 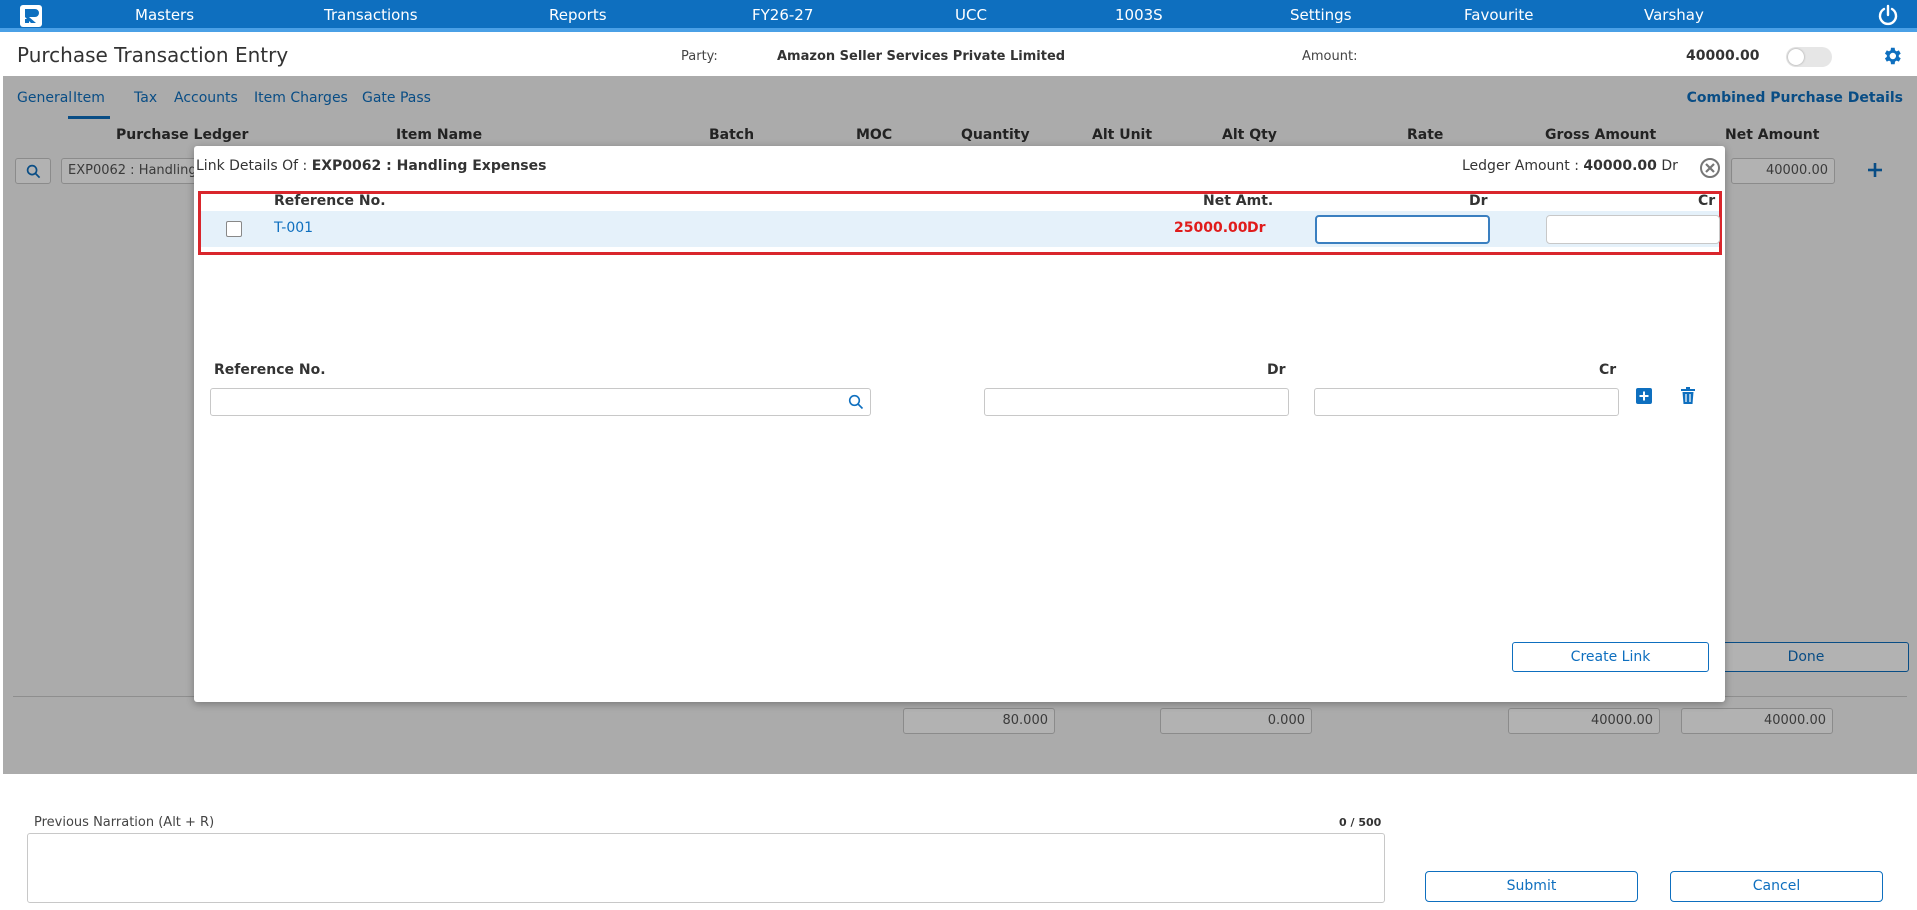 What do you see at coordinates (1238, 201) in the screenshot?
I see `head-net-amt: Net Amt.` at bounding box center [1238, 201].